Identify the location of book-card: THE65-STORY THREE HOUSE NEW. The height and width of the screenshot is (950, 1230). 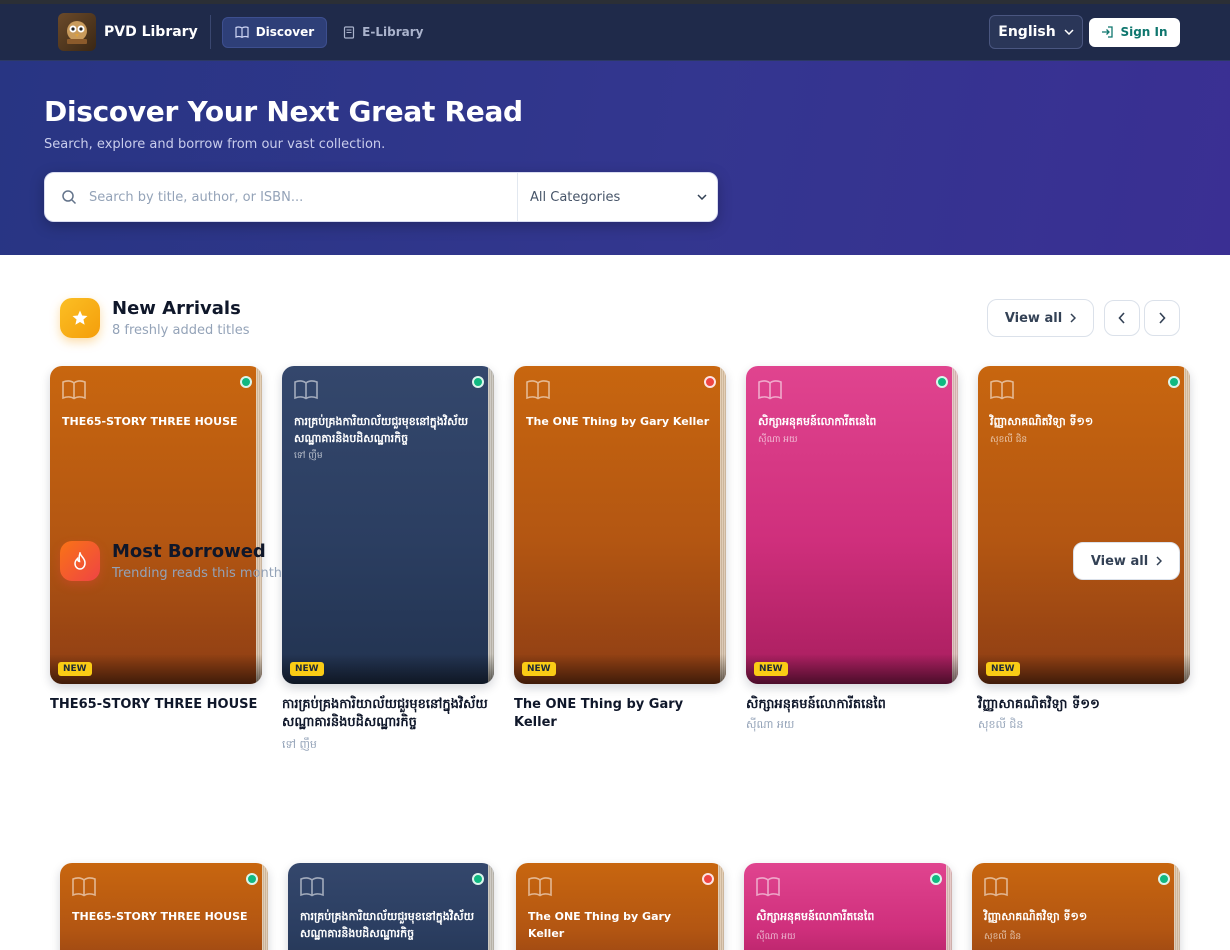
(156, 525).